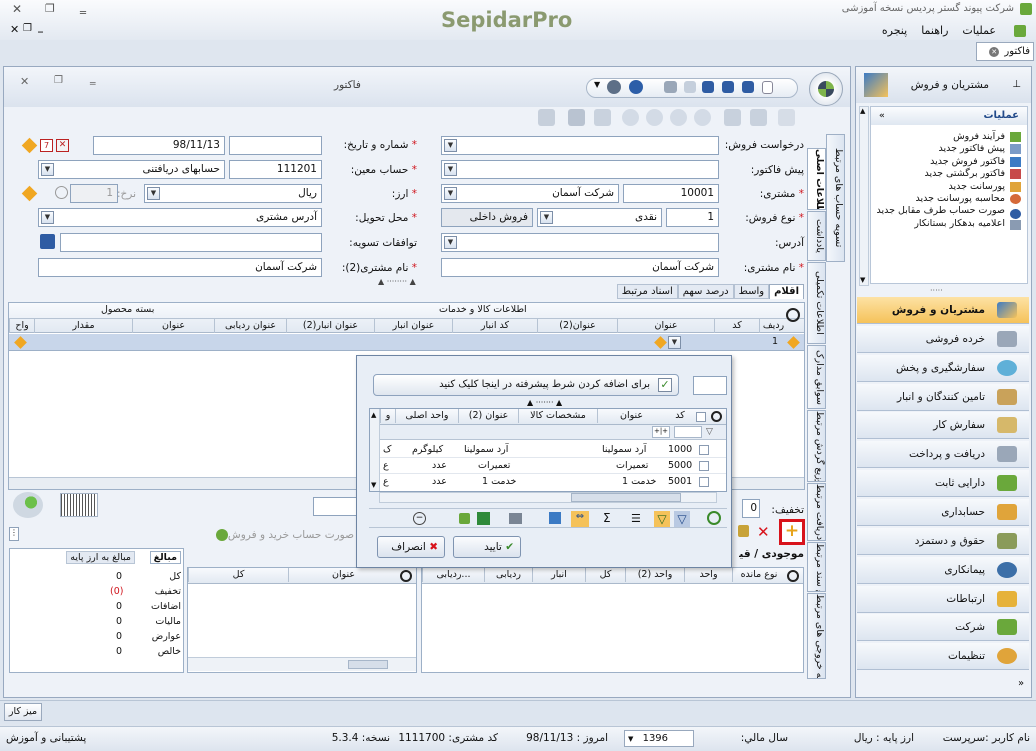 The width and height of the screenshot is (1036, 751). Describe the element at coordinates (607, 518) in the screenshot. I see `lookup-sum-icon: Σ` at that location.